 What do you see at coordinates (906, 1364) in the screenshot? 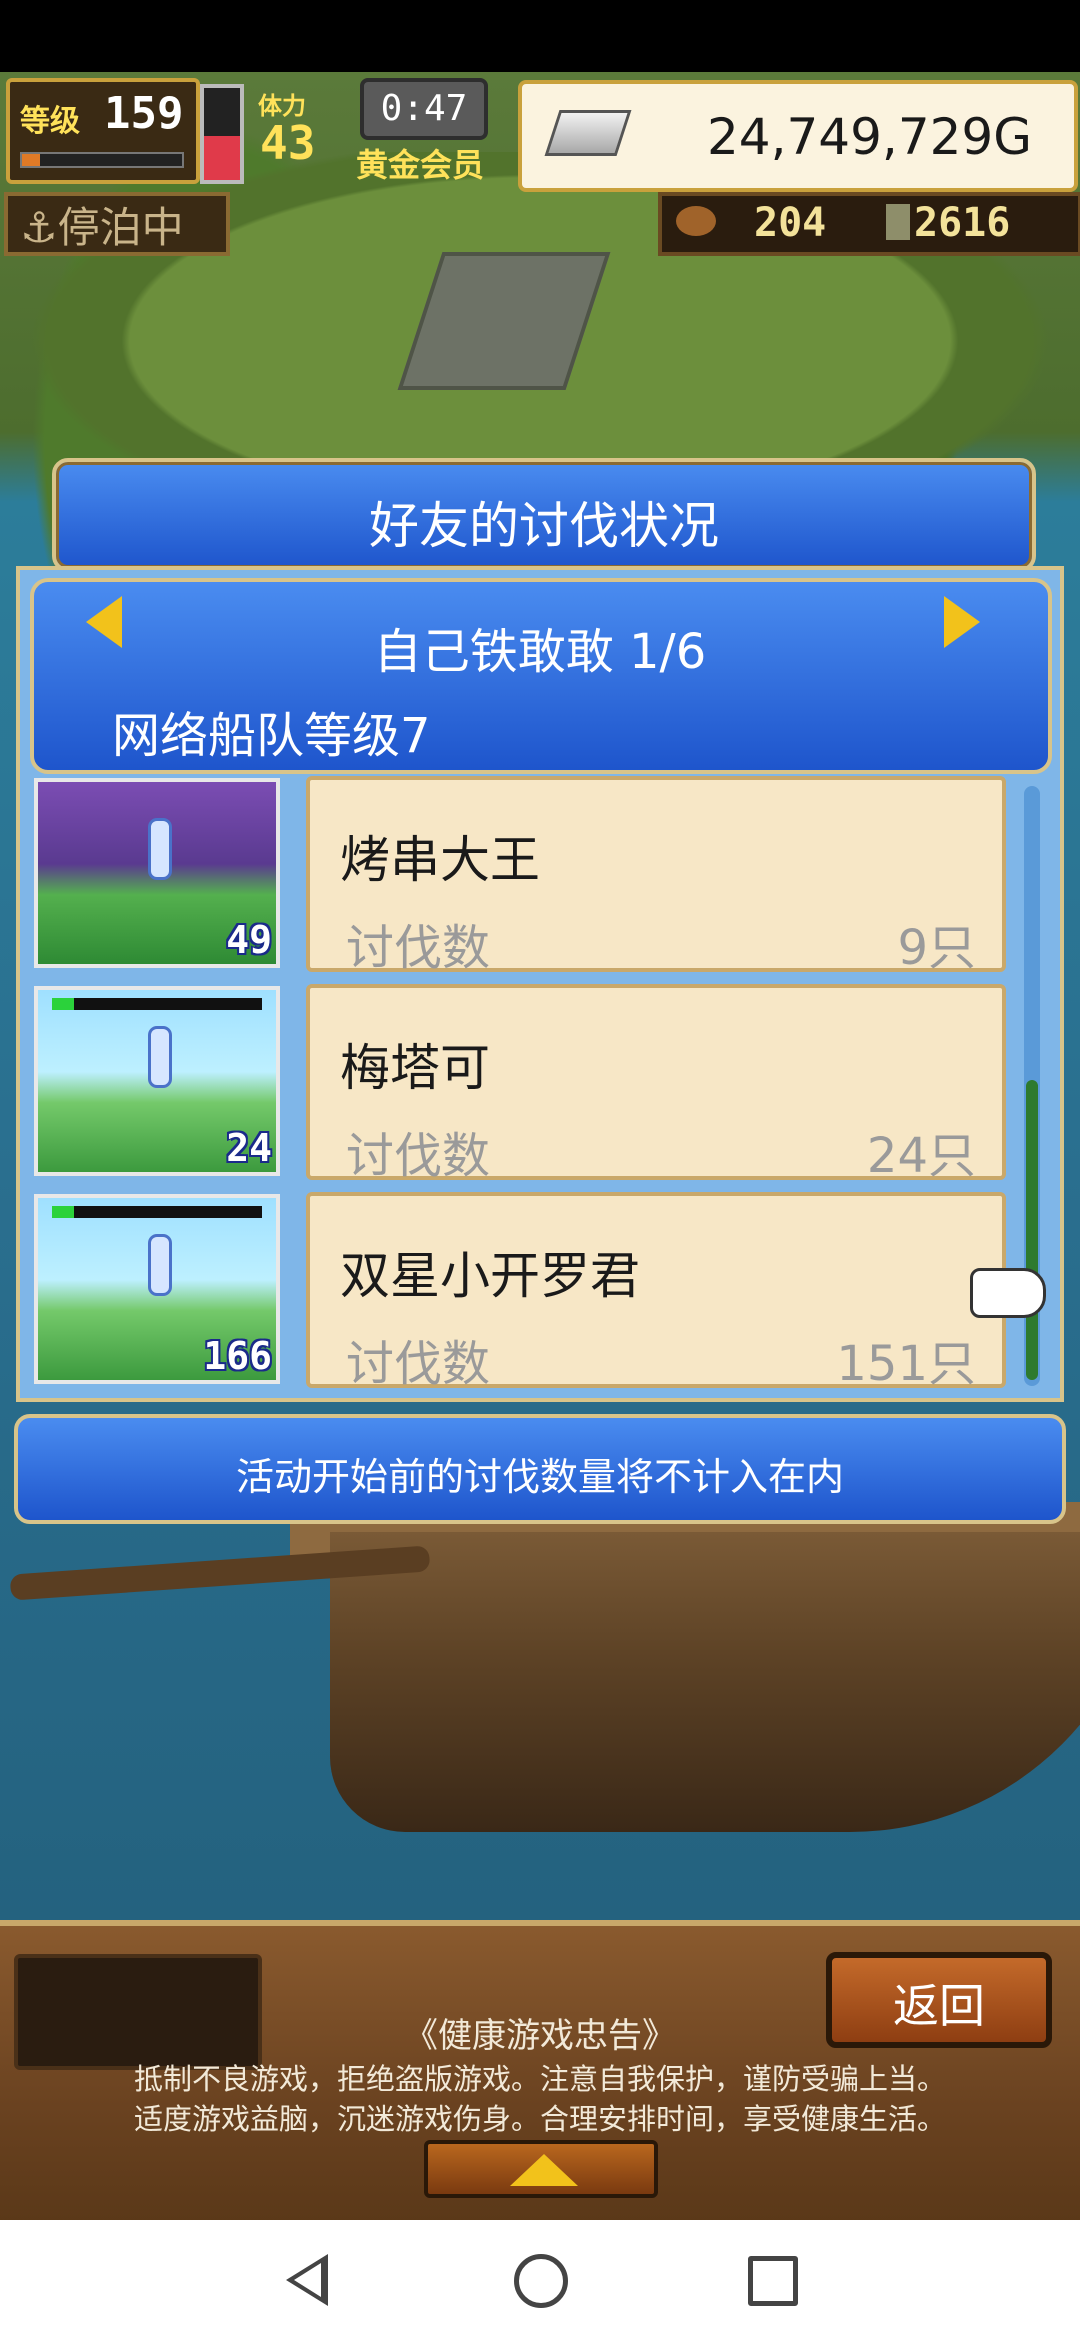
I see `kill-count: 151只` at bounding box center [906, 1364].